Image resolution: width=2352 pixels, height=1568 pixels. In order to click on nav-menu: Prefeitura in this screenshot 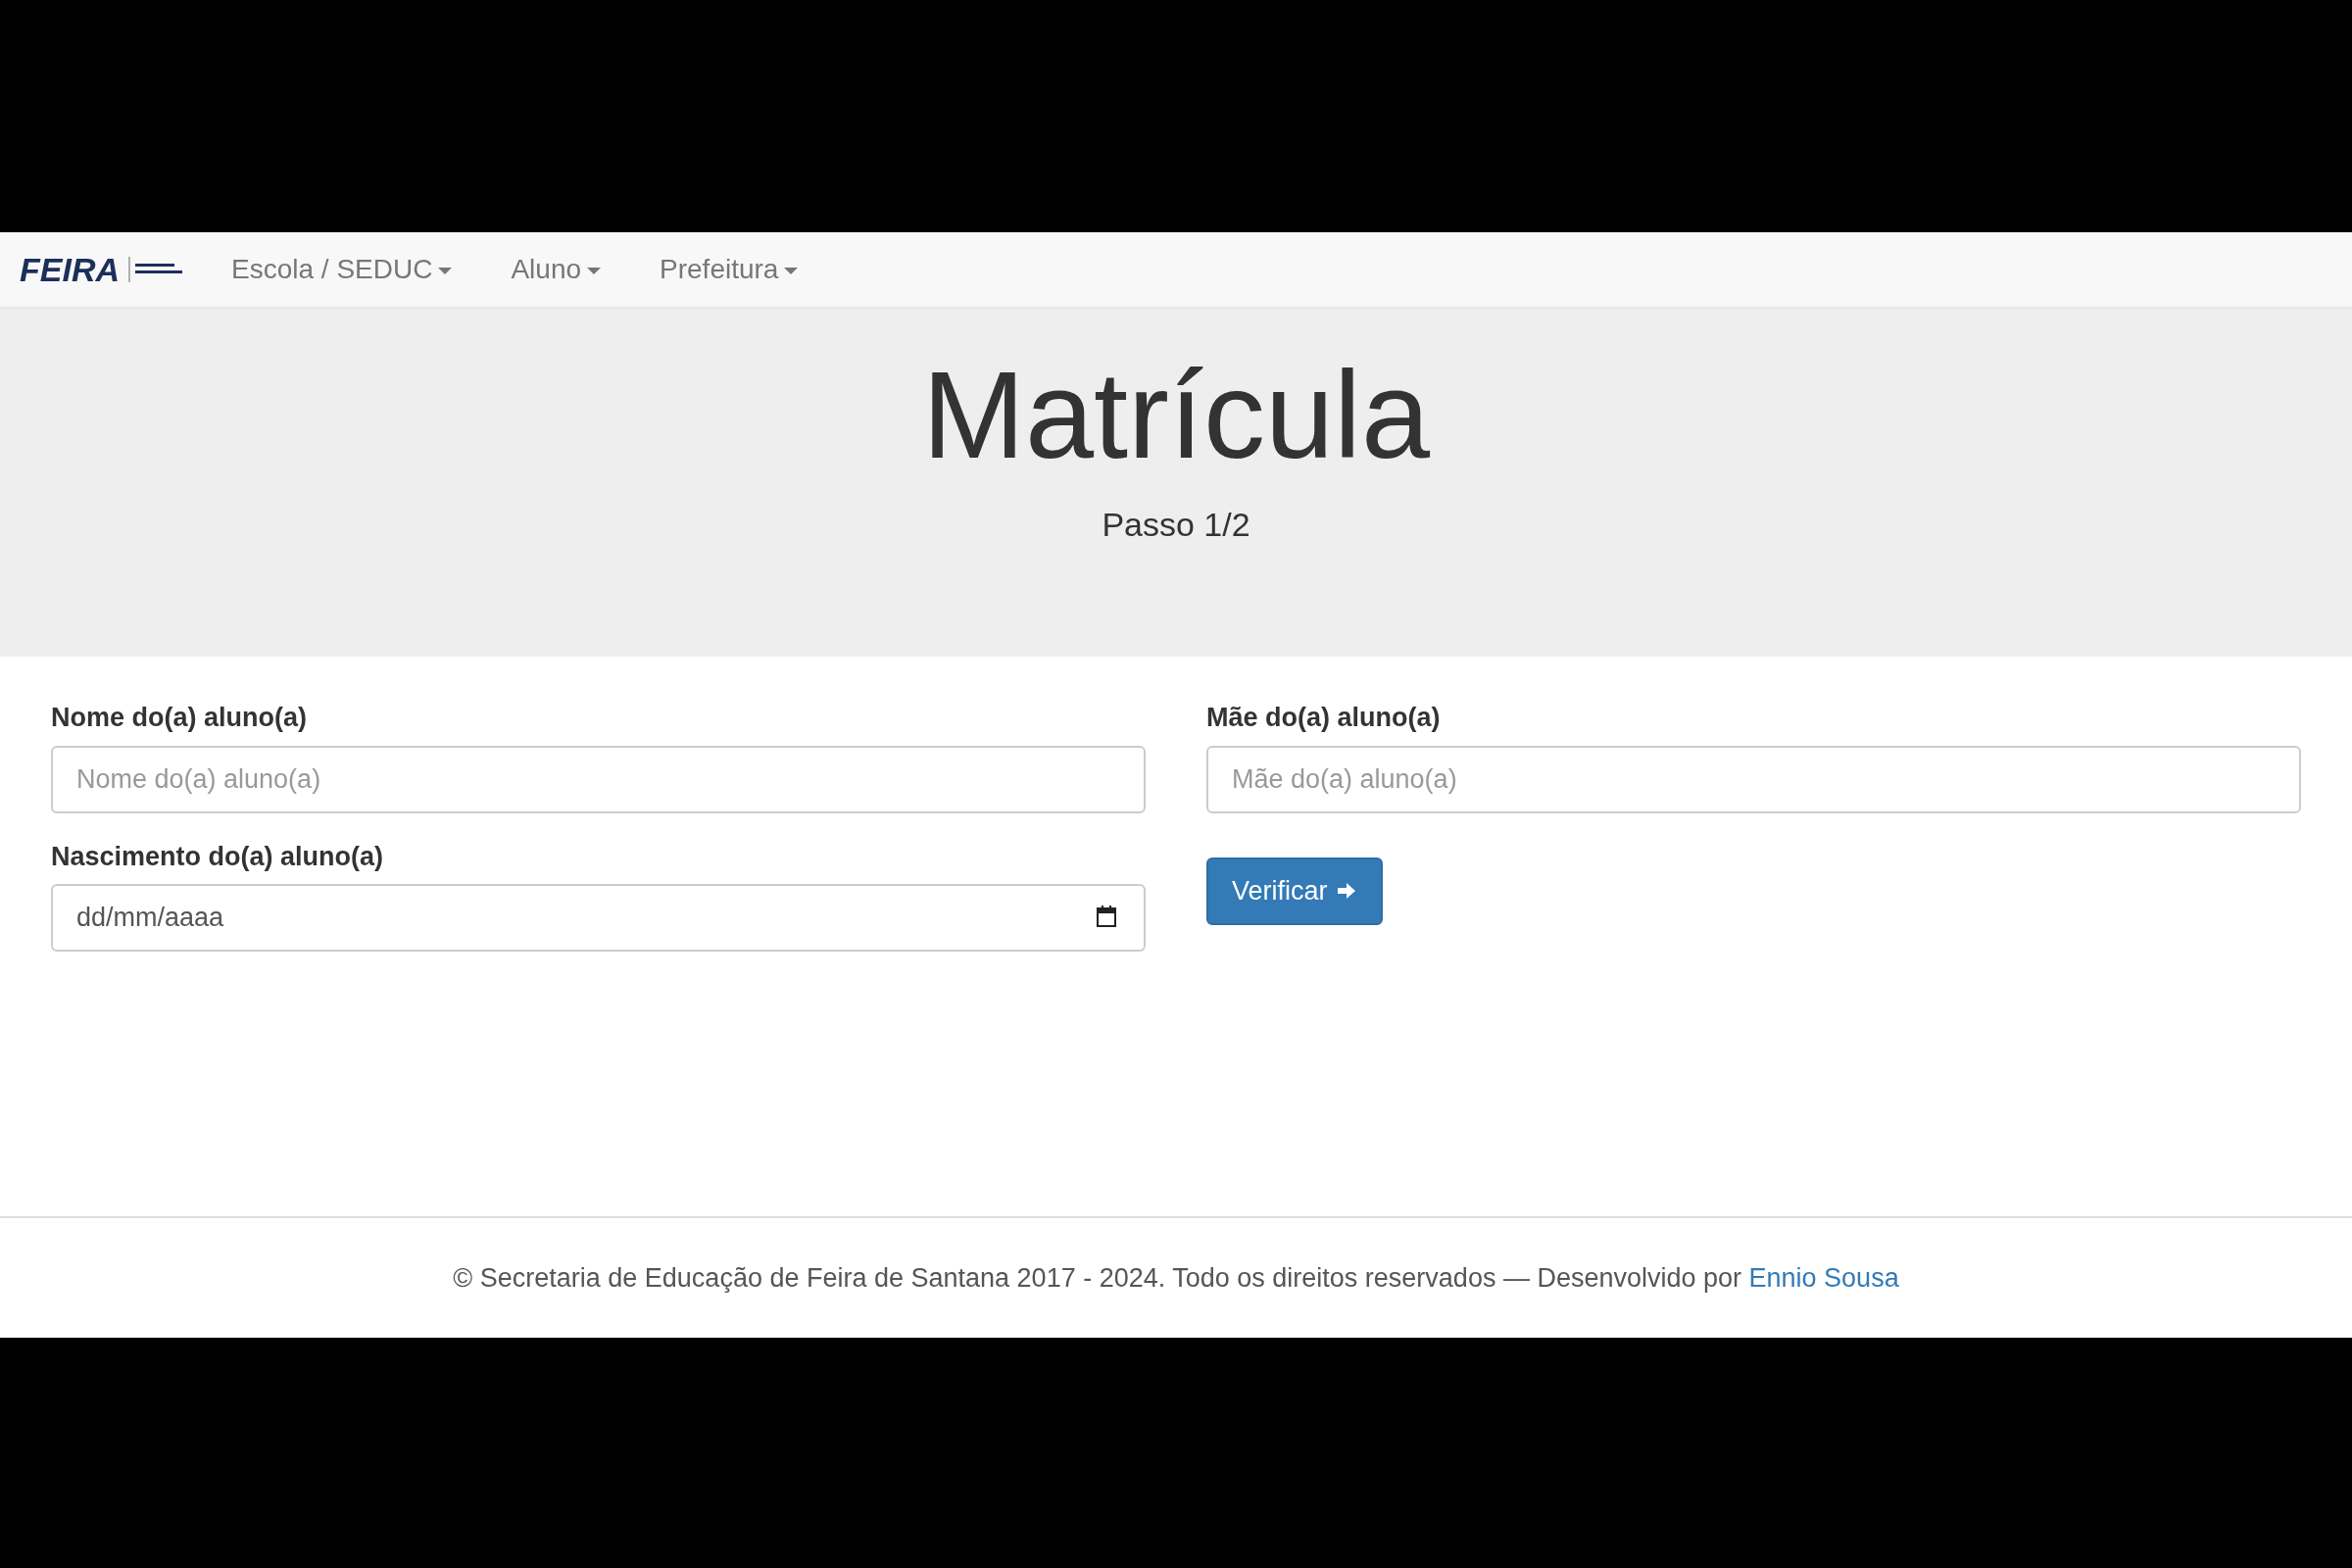, I will do `click(729, 269)`.